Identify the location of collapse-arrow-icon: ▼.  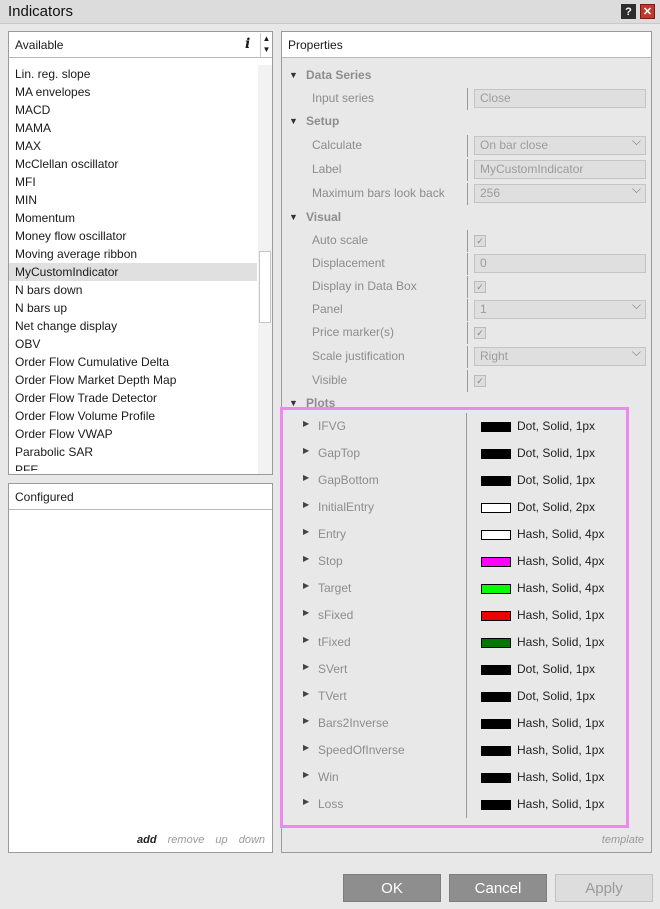
(293, 121).